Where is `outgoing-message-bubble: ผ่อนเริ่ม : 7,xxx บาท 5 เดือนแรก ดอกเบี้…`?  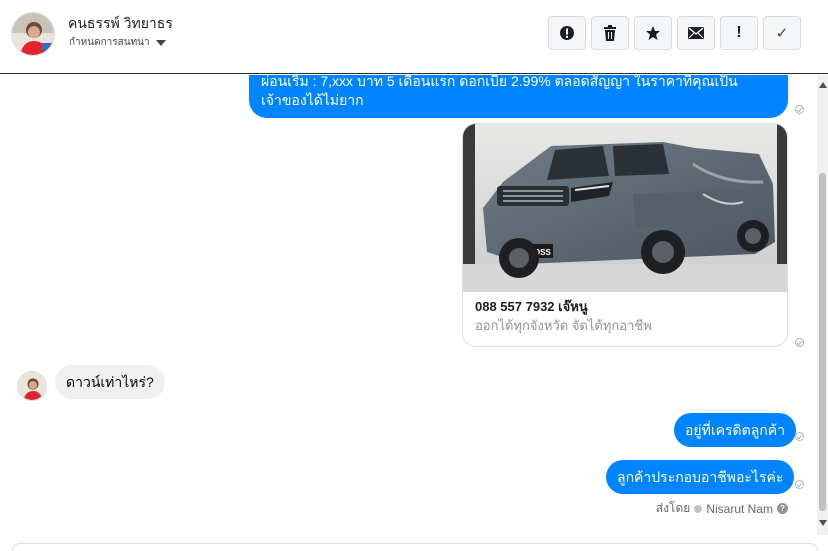
outgoing-message-bubble: ผ่อนเริ่ม : 7,xxx บาท 5 เดือนแรก ดอกเบี้… is located at coordinates (518, 96).